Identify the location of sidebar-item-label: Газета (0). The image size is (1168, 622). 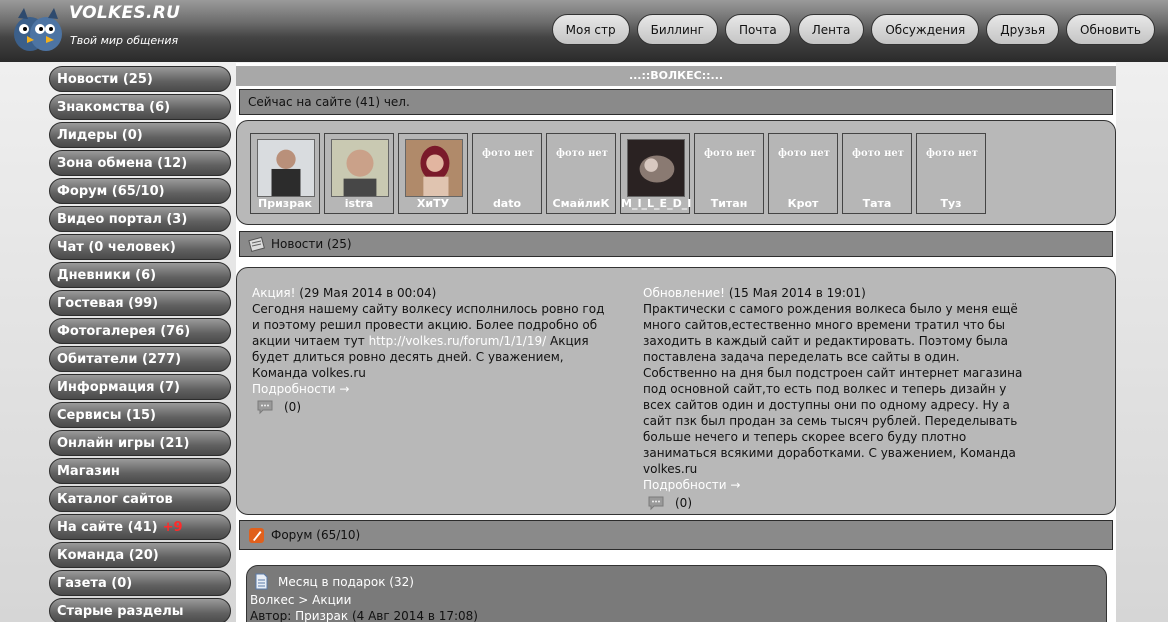
(95, 583).